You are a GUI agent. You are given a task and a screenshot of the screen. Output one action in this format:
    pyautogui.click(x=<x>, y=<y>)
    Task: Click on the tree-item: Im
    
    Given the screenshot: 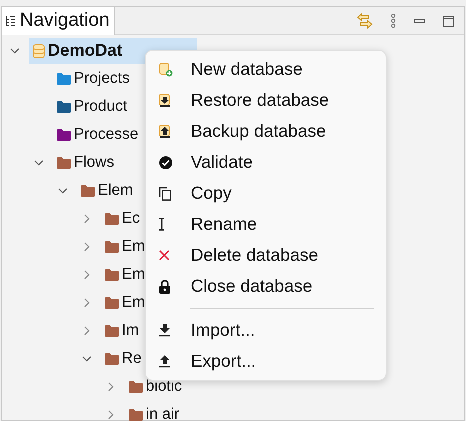 What is the action you would take?
    pyautogui.click(x=123, y=331)
    